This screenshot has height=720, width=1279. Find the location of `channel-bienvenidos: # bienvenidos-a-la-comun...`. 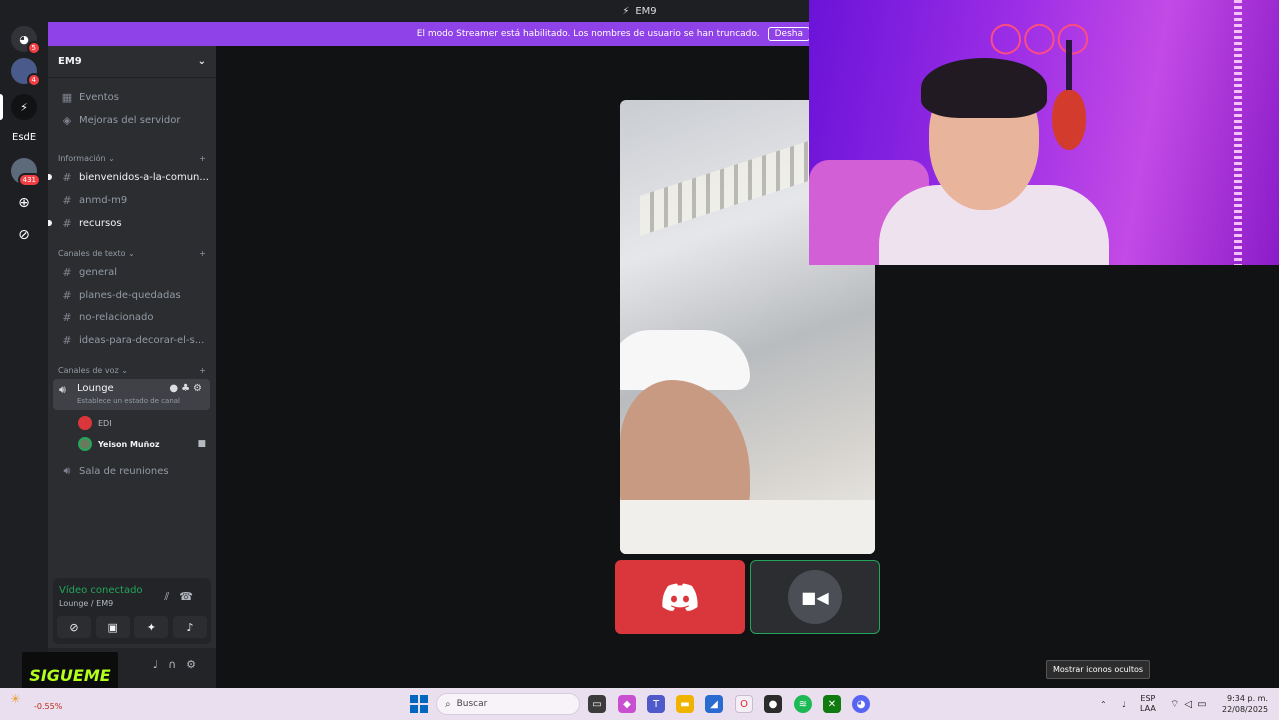

channel-bienvenidos: # bienvenidos-a-la-comun... is located at coordinates (129, 177).